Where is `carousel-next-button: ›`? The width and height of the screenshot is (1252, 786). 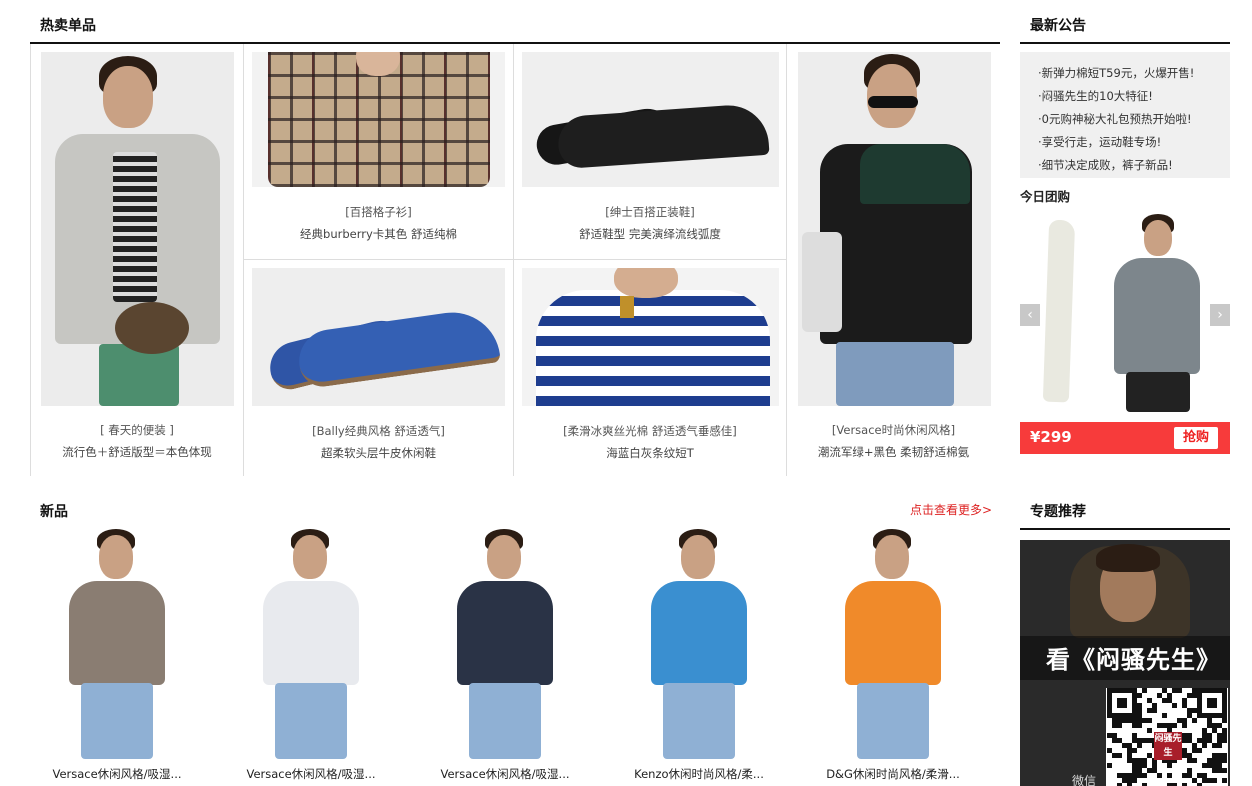
carousel-next-button: › is located at coordinates (1220, 315).